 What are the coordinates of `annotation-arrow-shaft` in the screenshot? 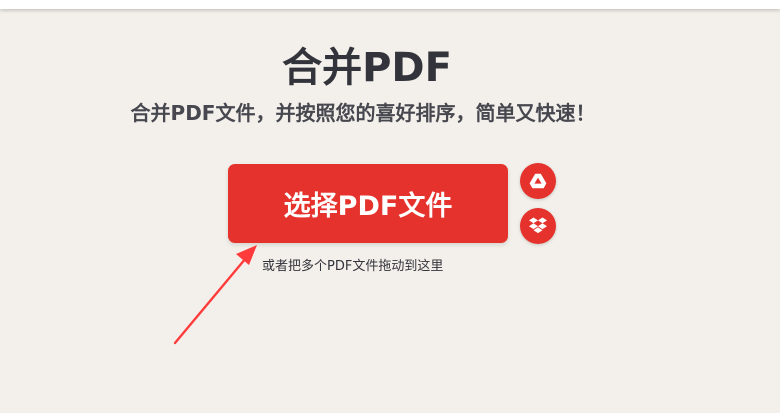 It's located at (210, 300).